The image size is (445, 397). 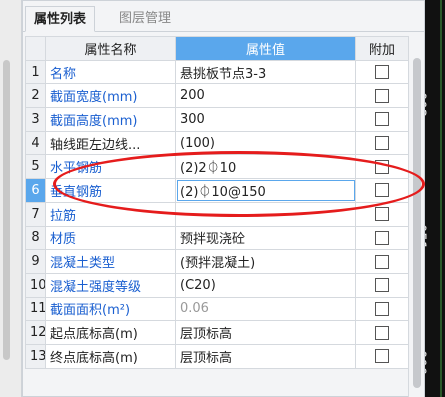 What do you see at coordinates (265, 261) in the screenshot?
I see `property-value: (预拌混凝土)` at bounding box center [265, 261].